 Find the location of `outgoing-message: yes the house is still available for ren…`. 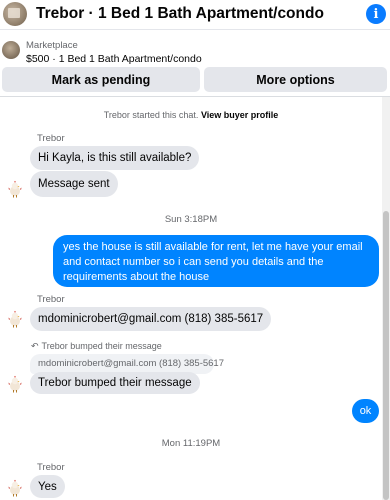

outgoing-message: yes the house is still available for ren… is located at coordinates (216, 261).